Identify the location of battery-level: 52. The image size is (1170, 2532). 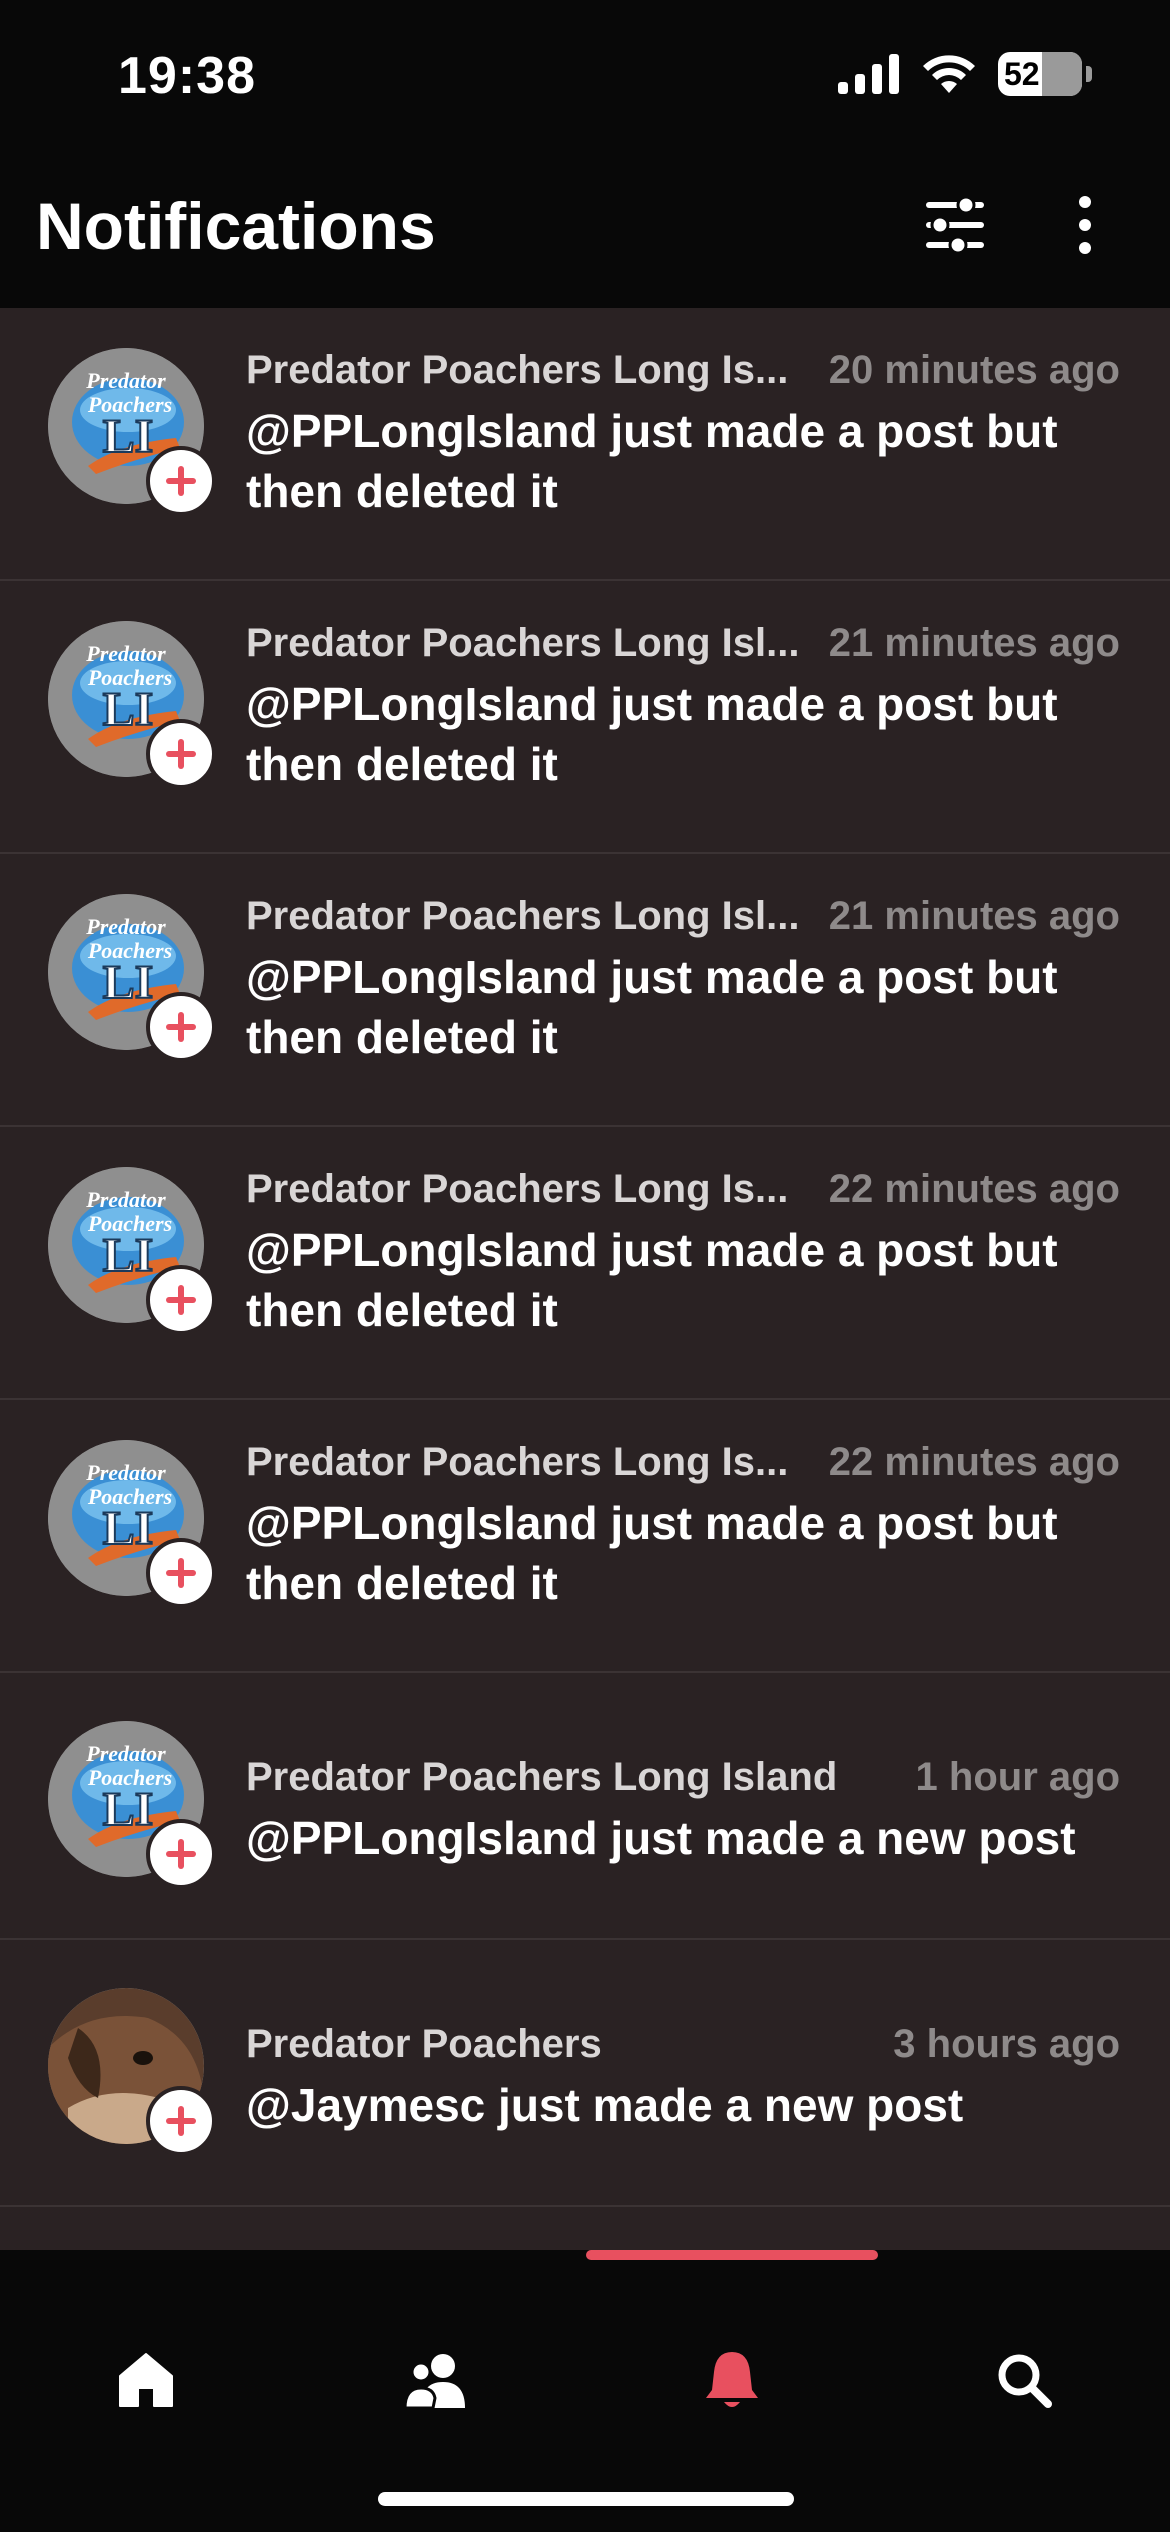
(1022, 73).